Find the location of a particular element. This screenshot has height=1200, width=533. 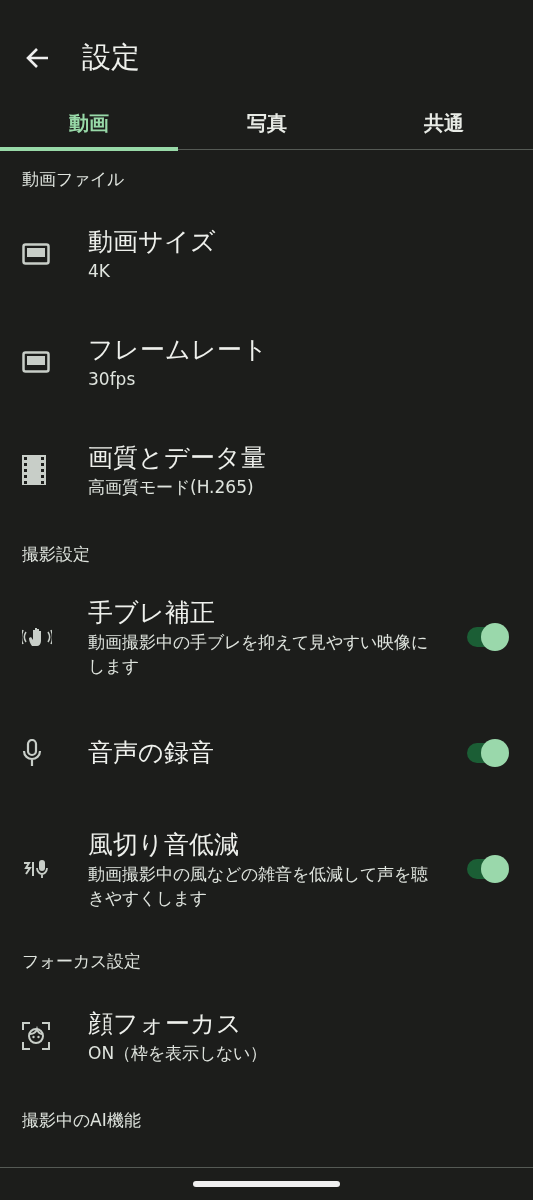

section-header: 撮影設定 is located at coordinates (56, 554).